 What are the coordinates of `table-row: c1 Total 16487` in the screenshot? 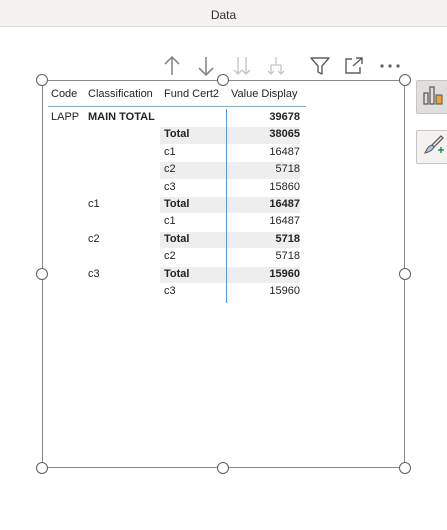 It's located at (177, 205).